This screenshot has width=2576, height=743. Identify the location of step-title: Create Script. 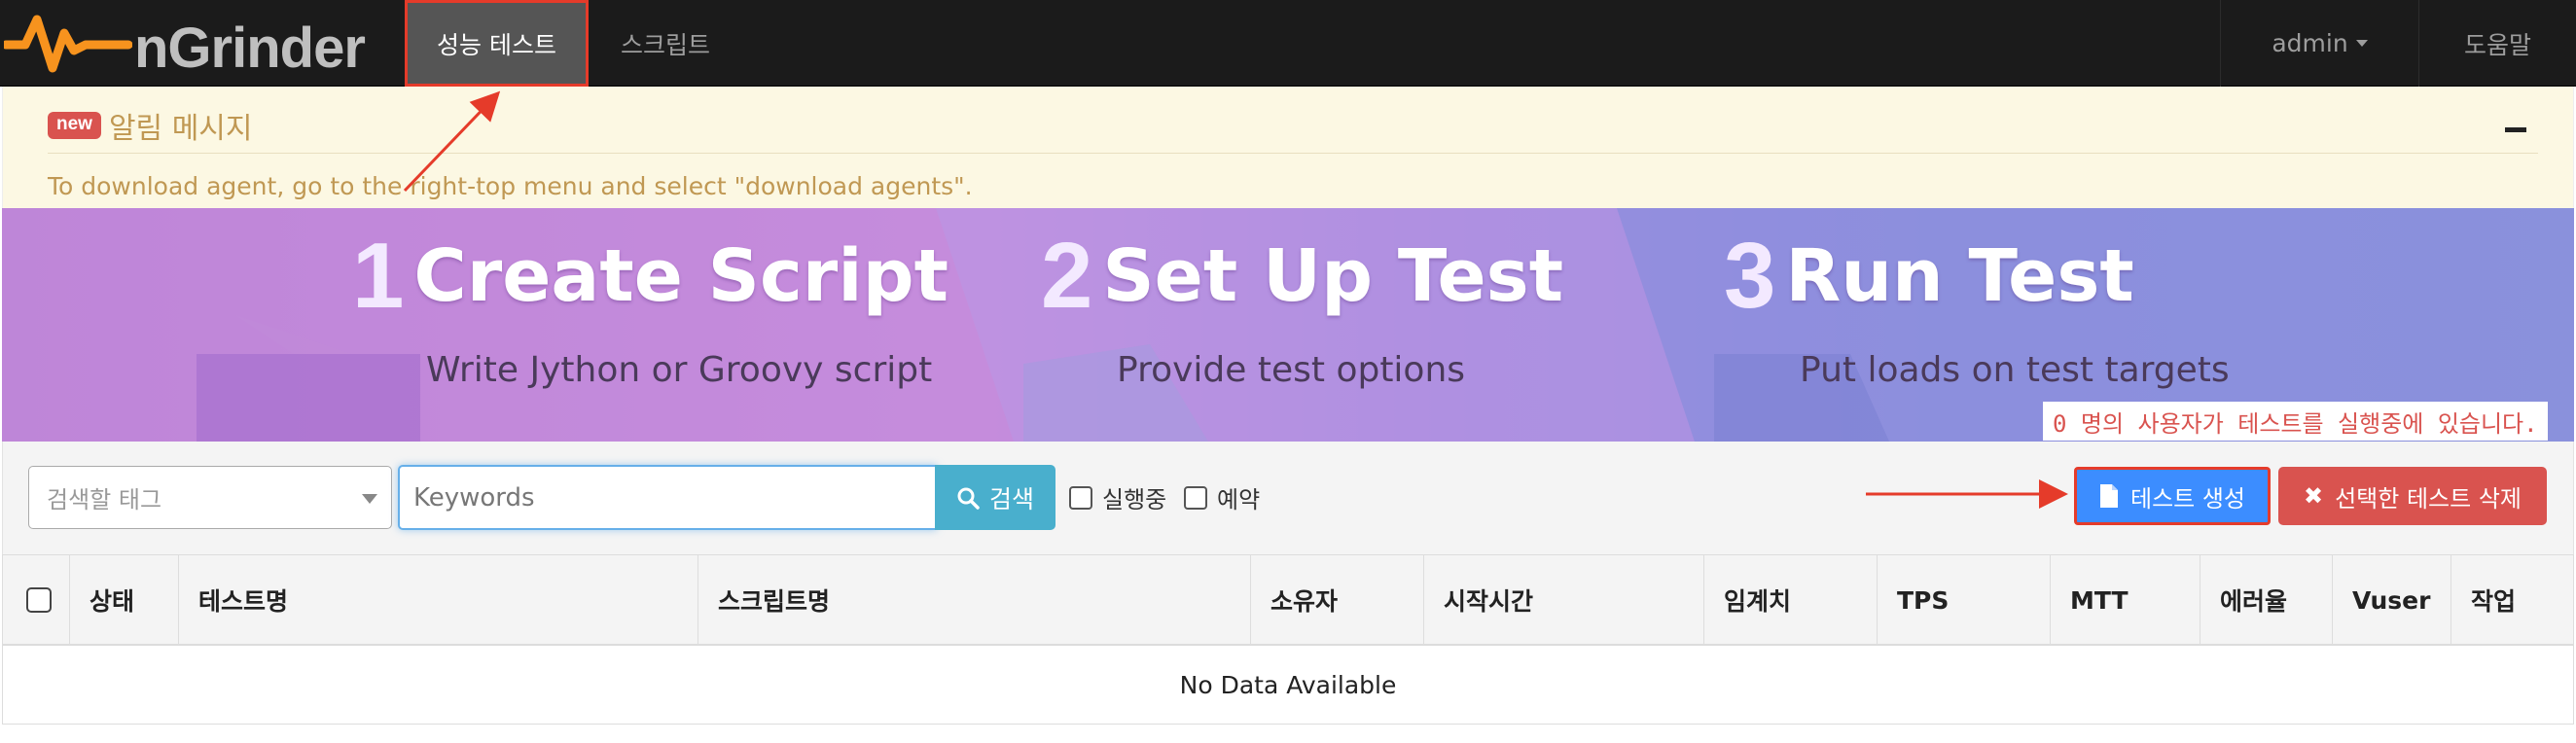
(681, 276).